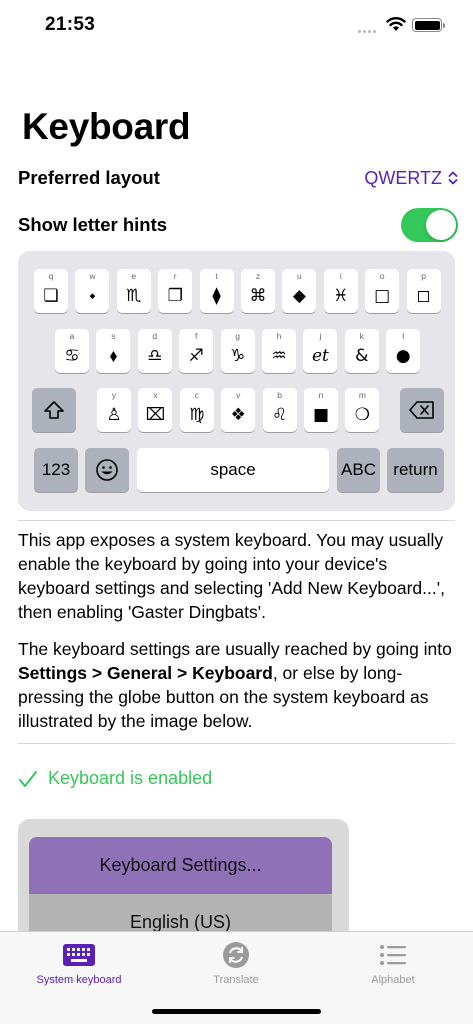 The width and height of the screenshot is (473, 1024). Describe the element at coordinates (175, 291) in the screenshot. I see `key-r: r ❐` at that location.